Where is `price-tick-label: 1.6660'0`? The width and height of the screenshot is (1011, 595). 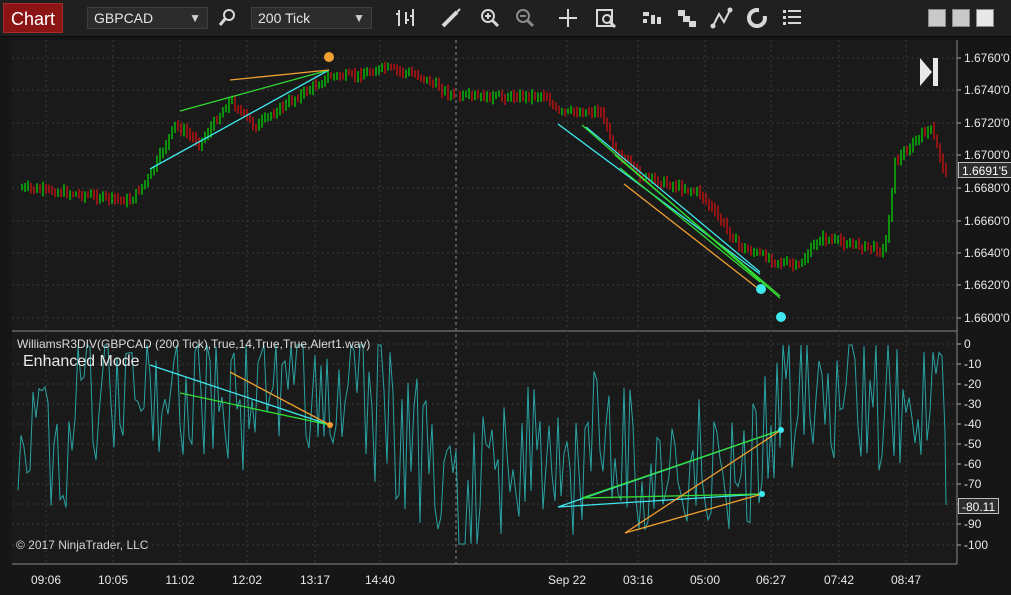
price-tick-label: 1.6660'0 is located at coordinates (987, 221).